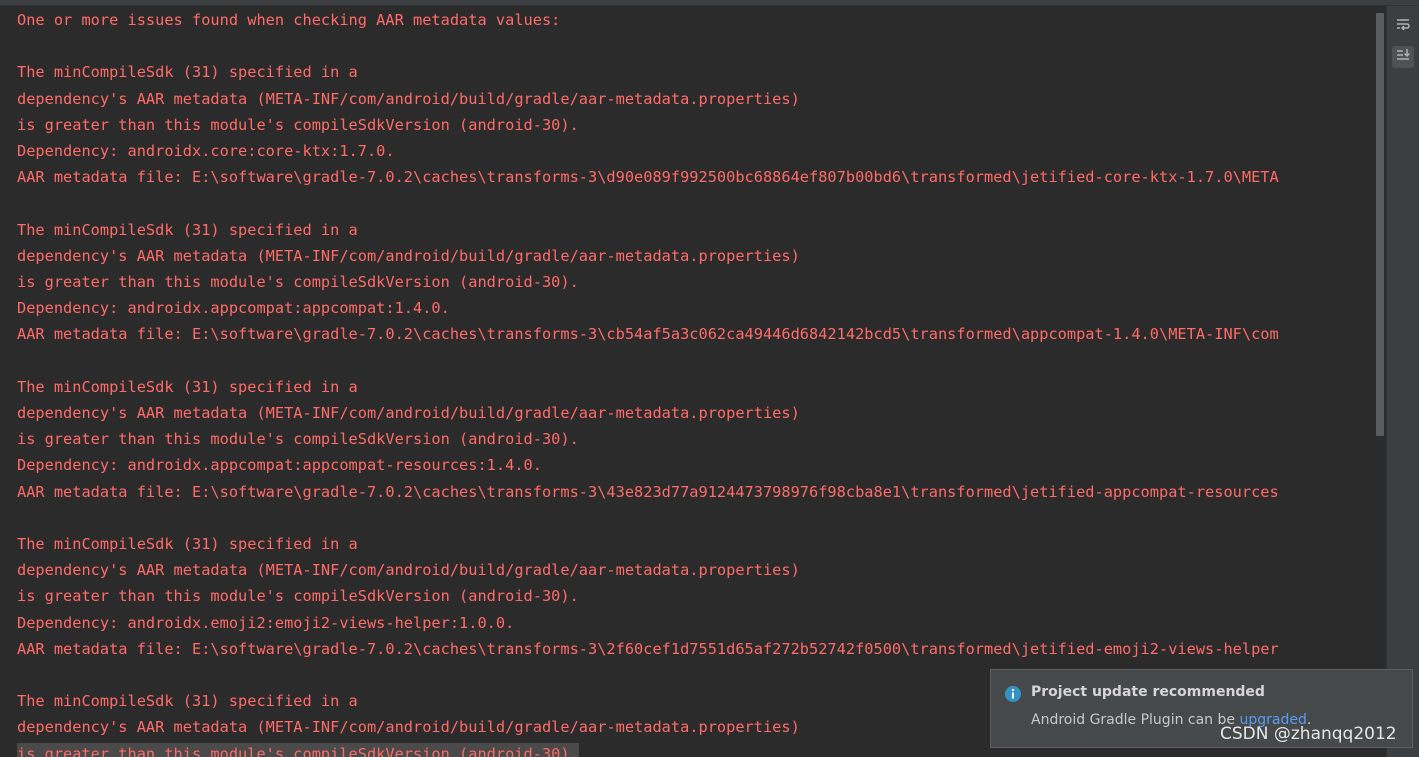 The height and width of the screenshot is (757, 1419). I want to click on soft-wrap-icon, so click(1403, 27).